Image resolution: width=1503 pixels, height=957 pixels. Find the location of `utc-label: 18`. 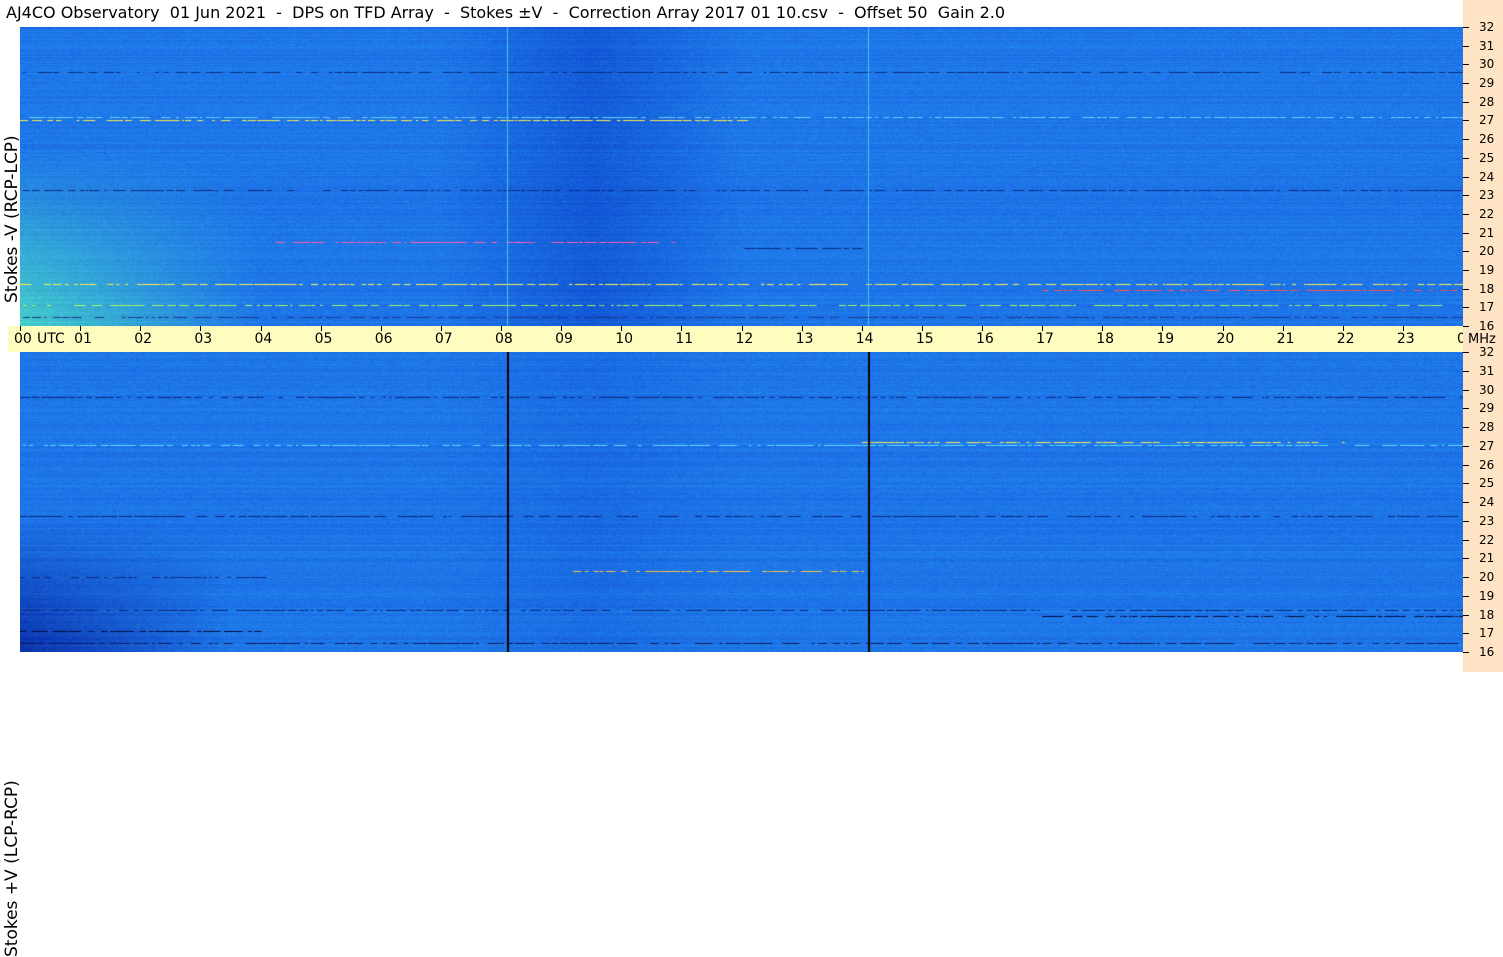

utc-label: 18 is located at coordinates (1105, 339).